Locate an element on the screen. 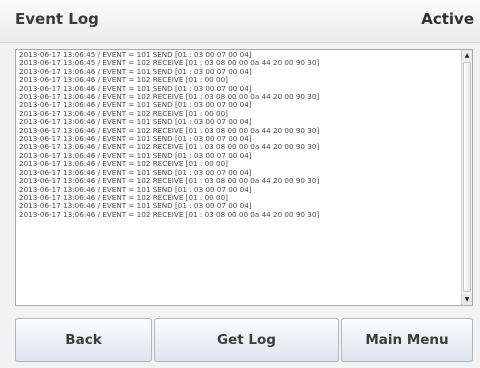 This screenshot has height=368, width=480. back-button: Back is located at coordinates (83, 340).